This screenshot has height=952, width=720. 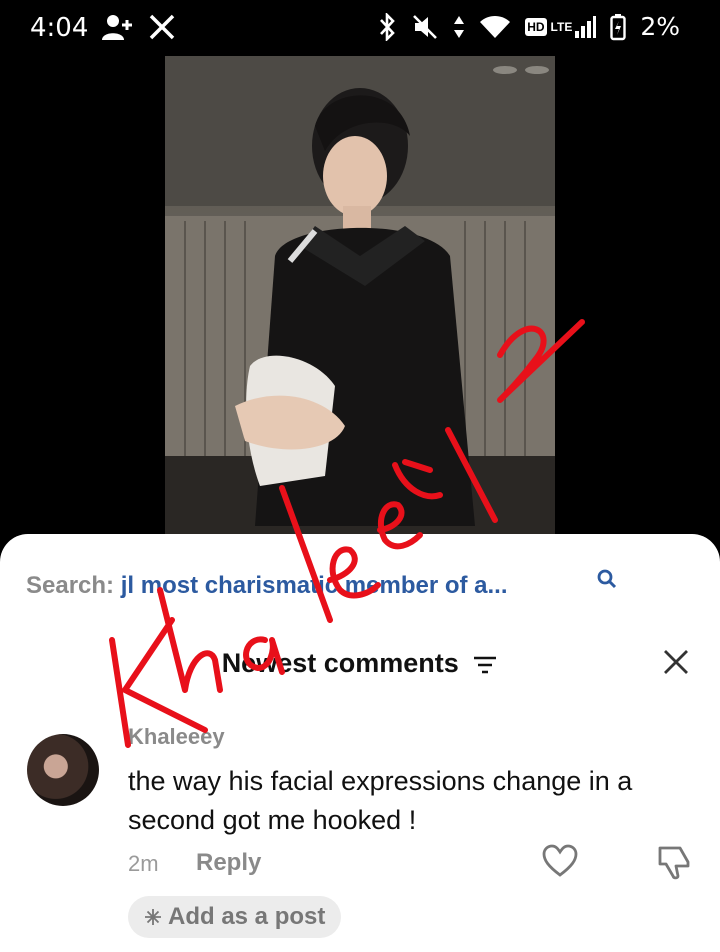 I want to click on mute-icon, so click(x=425, y=26).